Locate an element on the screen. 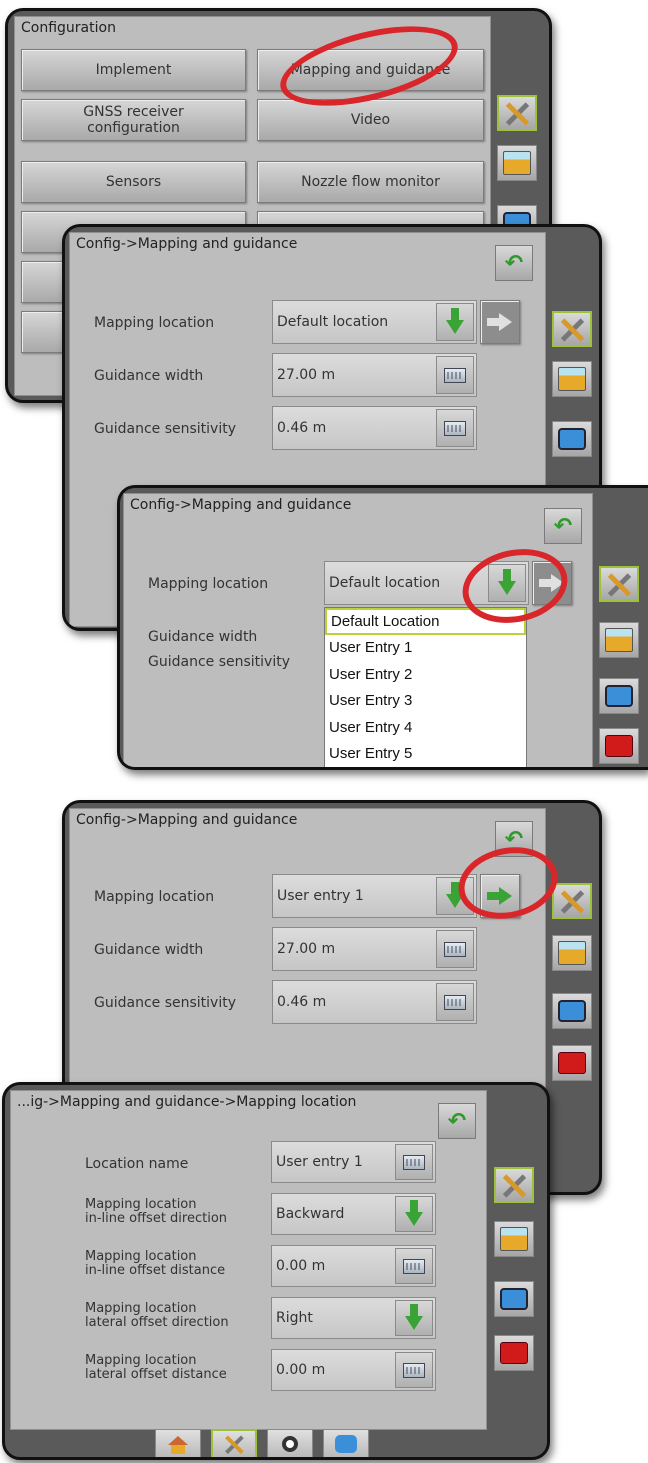  guidance-sensitivity-label: Guidance sensitivity is located at coordinates (165, 1003).